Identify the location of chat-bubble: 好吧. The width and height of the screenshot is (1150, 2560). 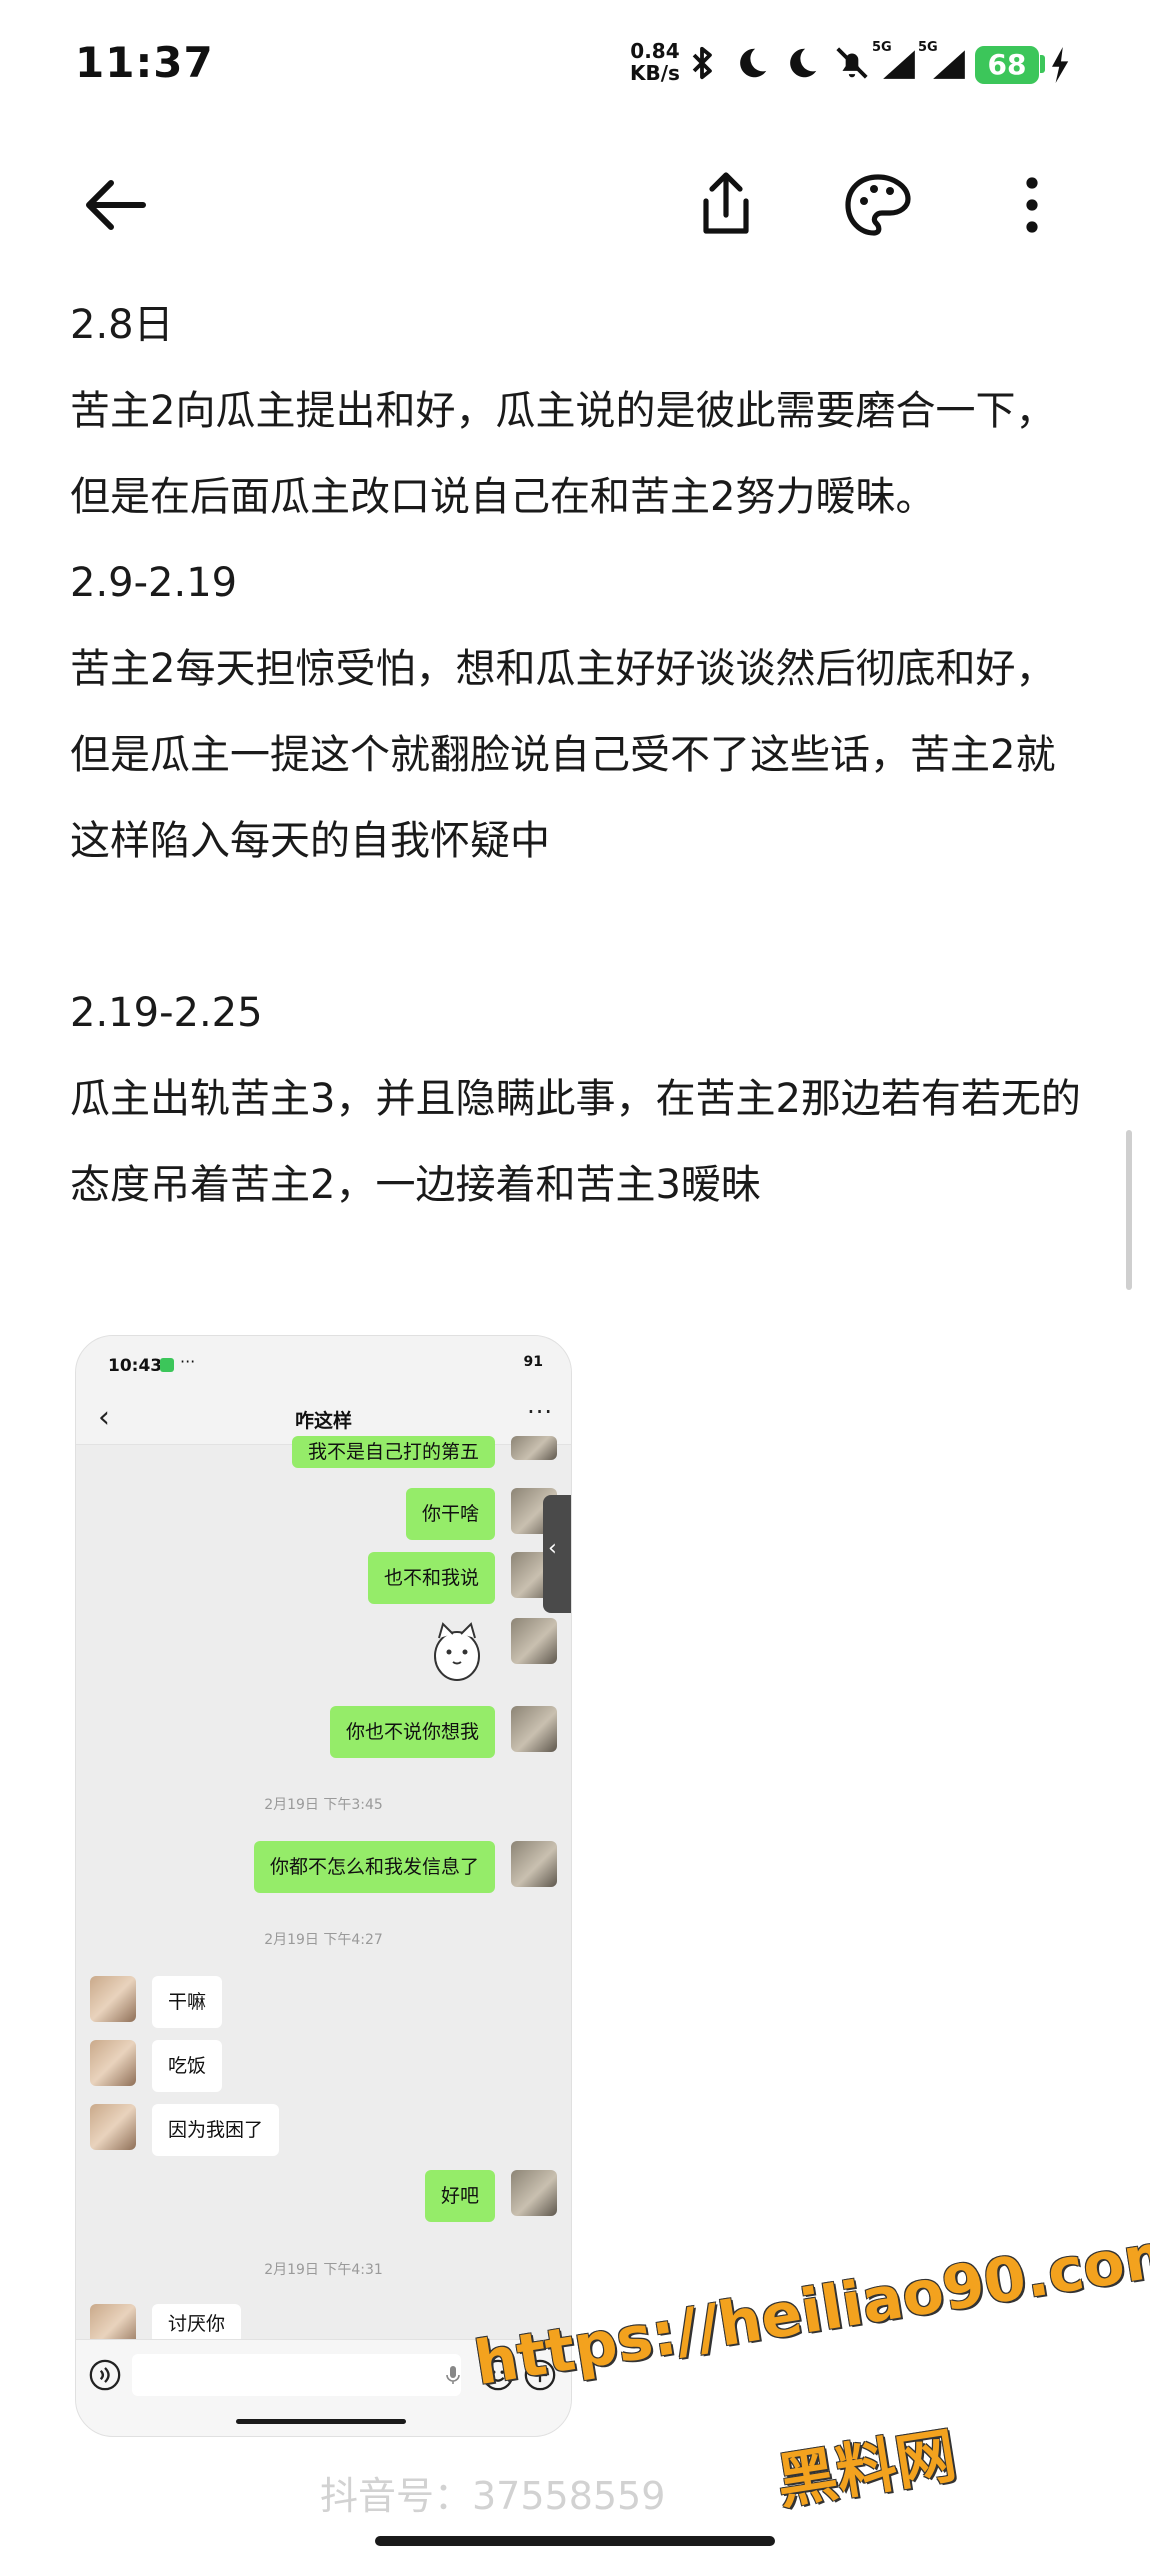
(459, 2196).